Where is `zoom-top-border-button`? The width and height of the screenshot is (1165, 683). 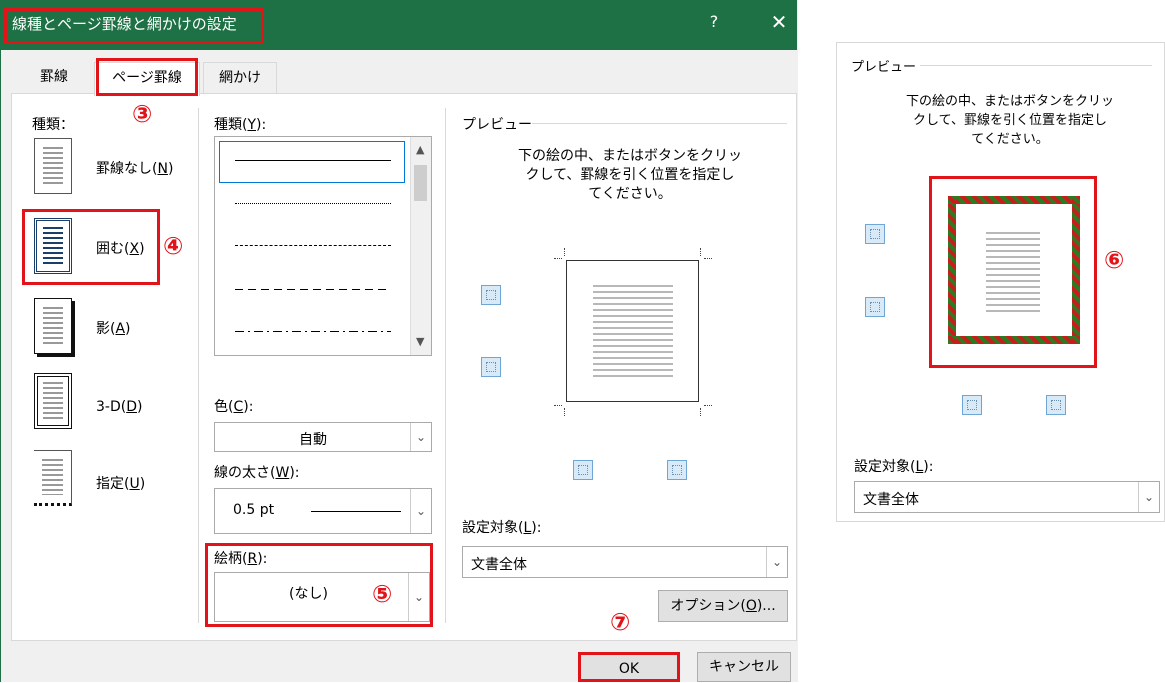 zoom-top-border-button is located at coordinates (875, 234).